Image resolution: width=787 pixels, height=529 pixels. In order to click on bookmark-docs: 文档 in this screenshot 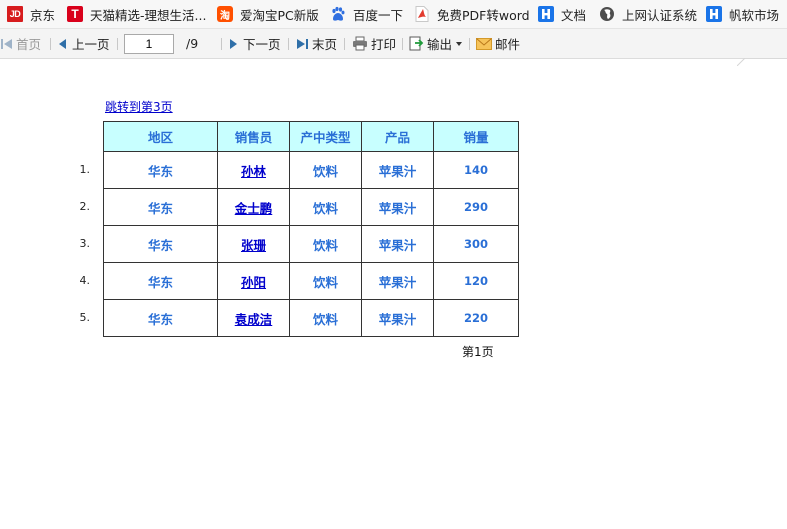, I will do `click(562, 14)`.